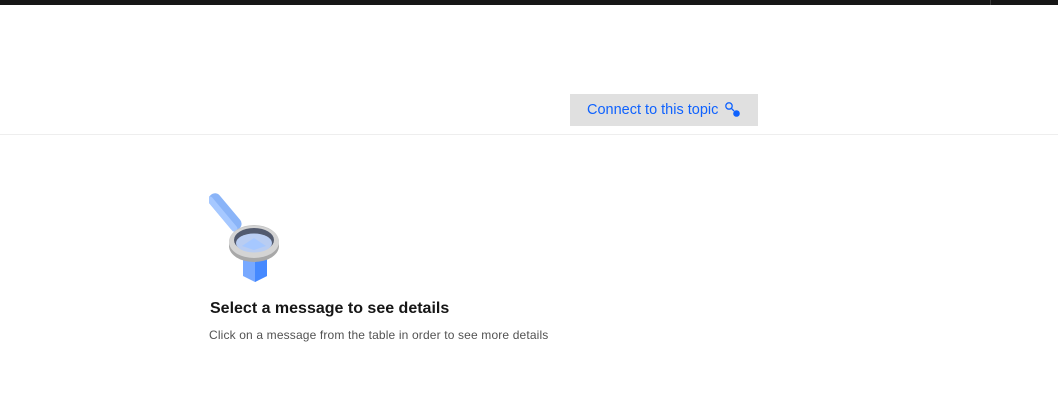 The width and height of the screenshot is (1058, 401). I want to click on magnifying-glass-icon, so click(244, 237).